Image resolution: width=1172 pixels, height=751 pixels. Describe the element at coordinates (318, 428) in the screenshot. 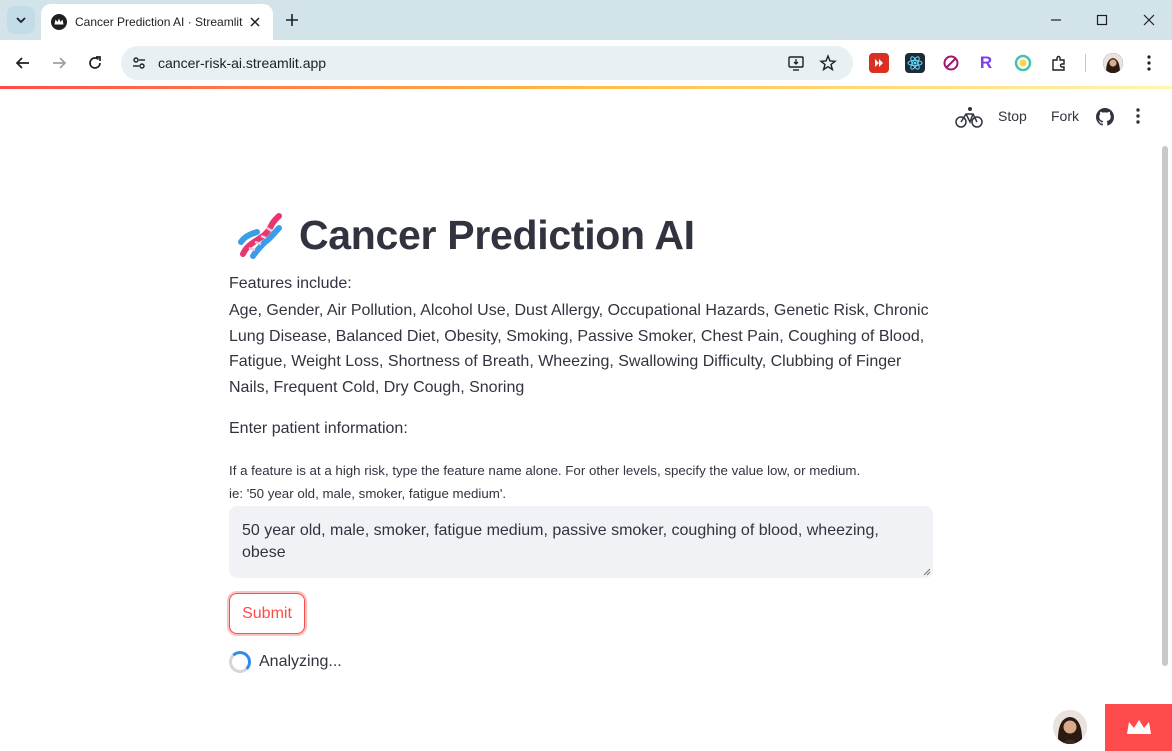

I see `patient-info-label: Enter patient information:` at that location.